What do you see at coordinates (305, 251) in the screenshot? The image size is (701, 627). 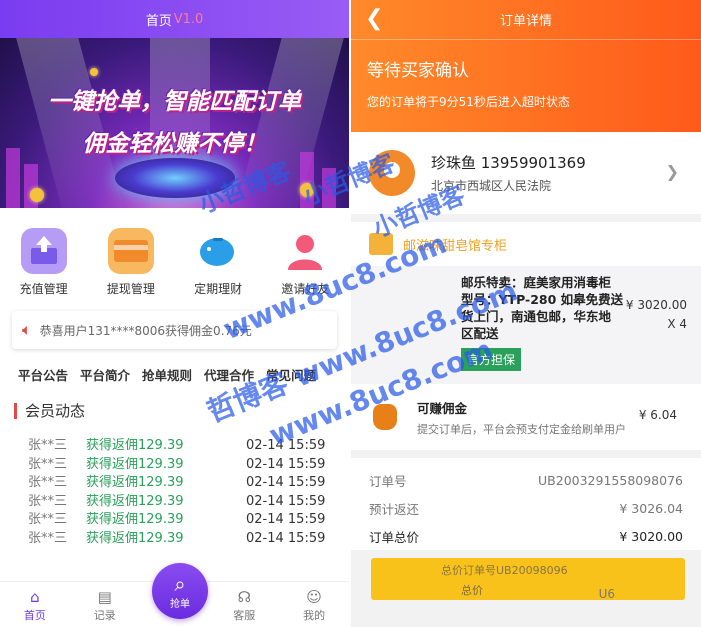 I see `user-invite-icon` at bounding box center [305, 251].